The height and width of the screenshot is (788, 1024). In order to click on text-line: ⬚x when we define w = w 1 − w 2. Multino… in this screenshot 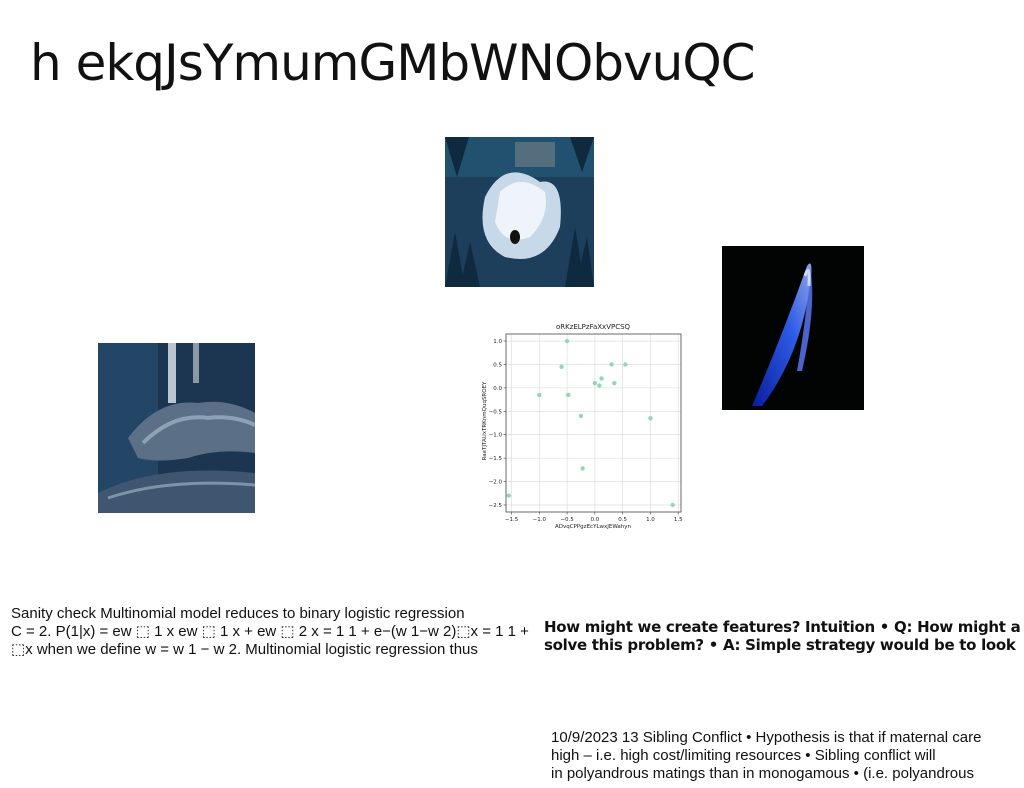, I will do `click(244, 649)`.